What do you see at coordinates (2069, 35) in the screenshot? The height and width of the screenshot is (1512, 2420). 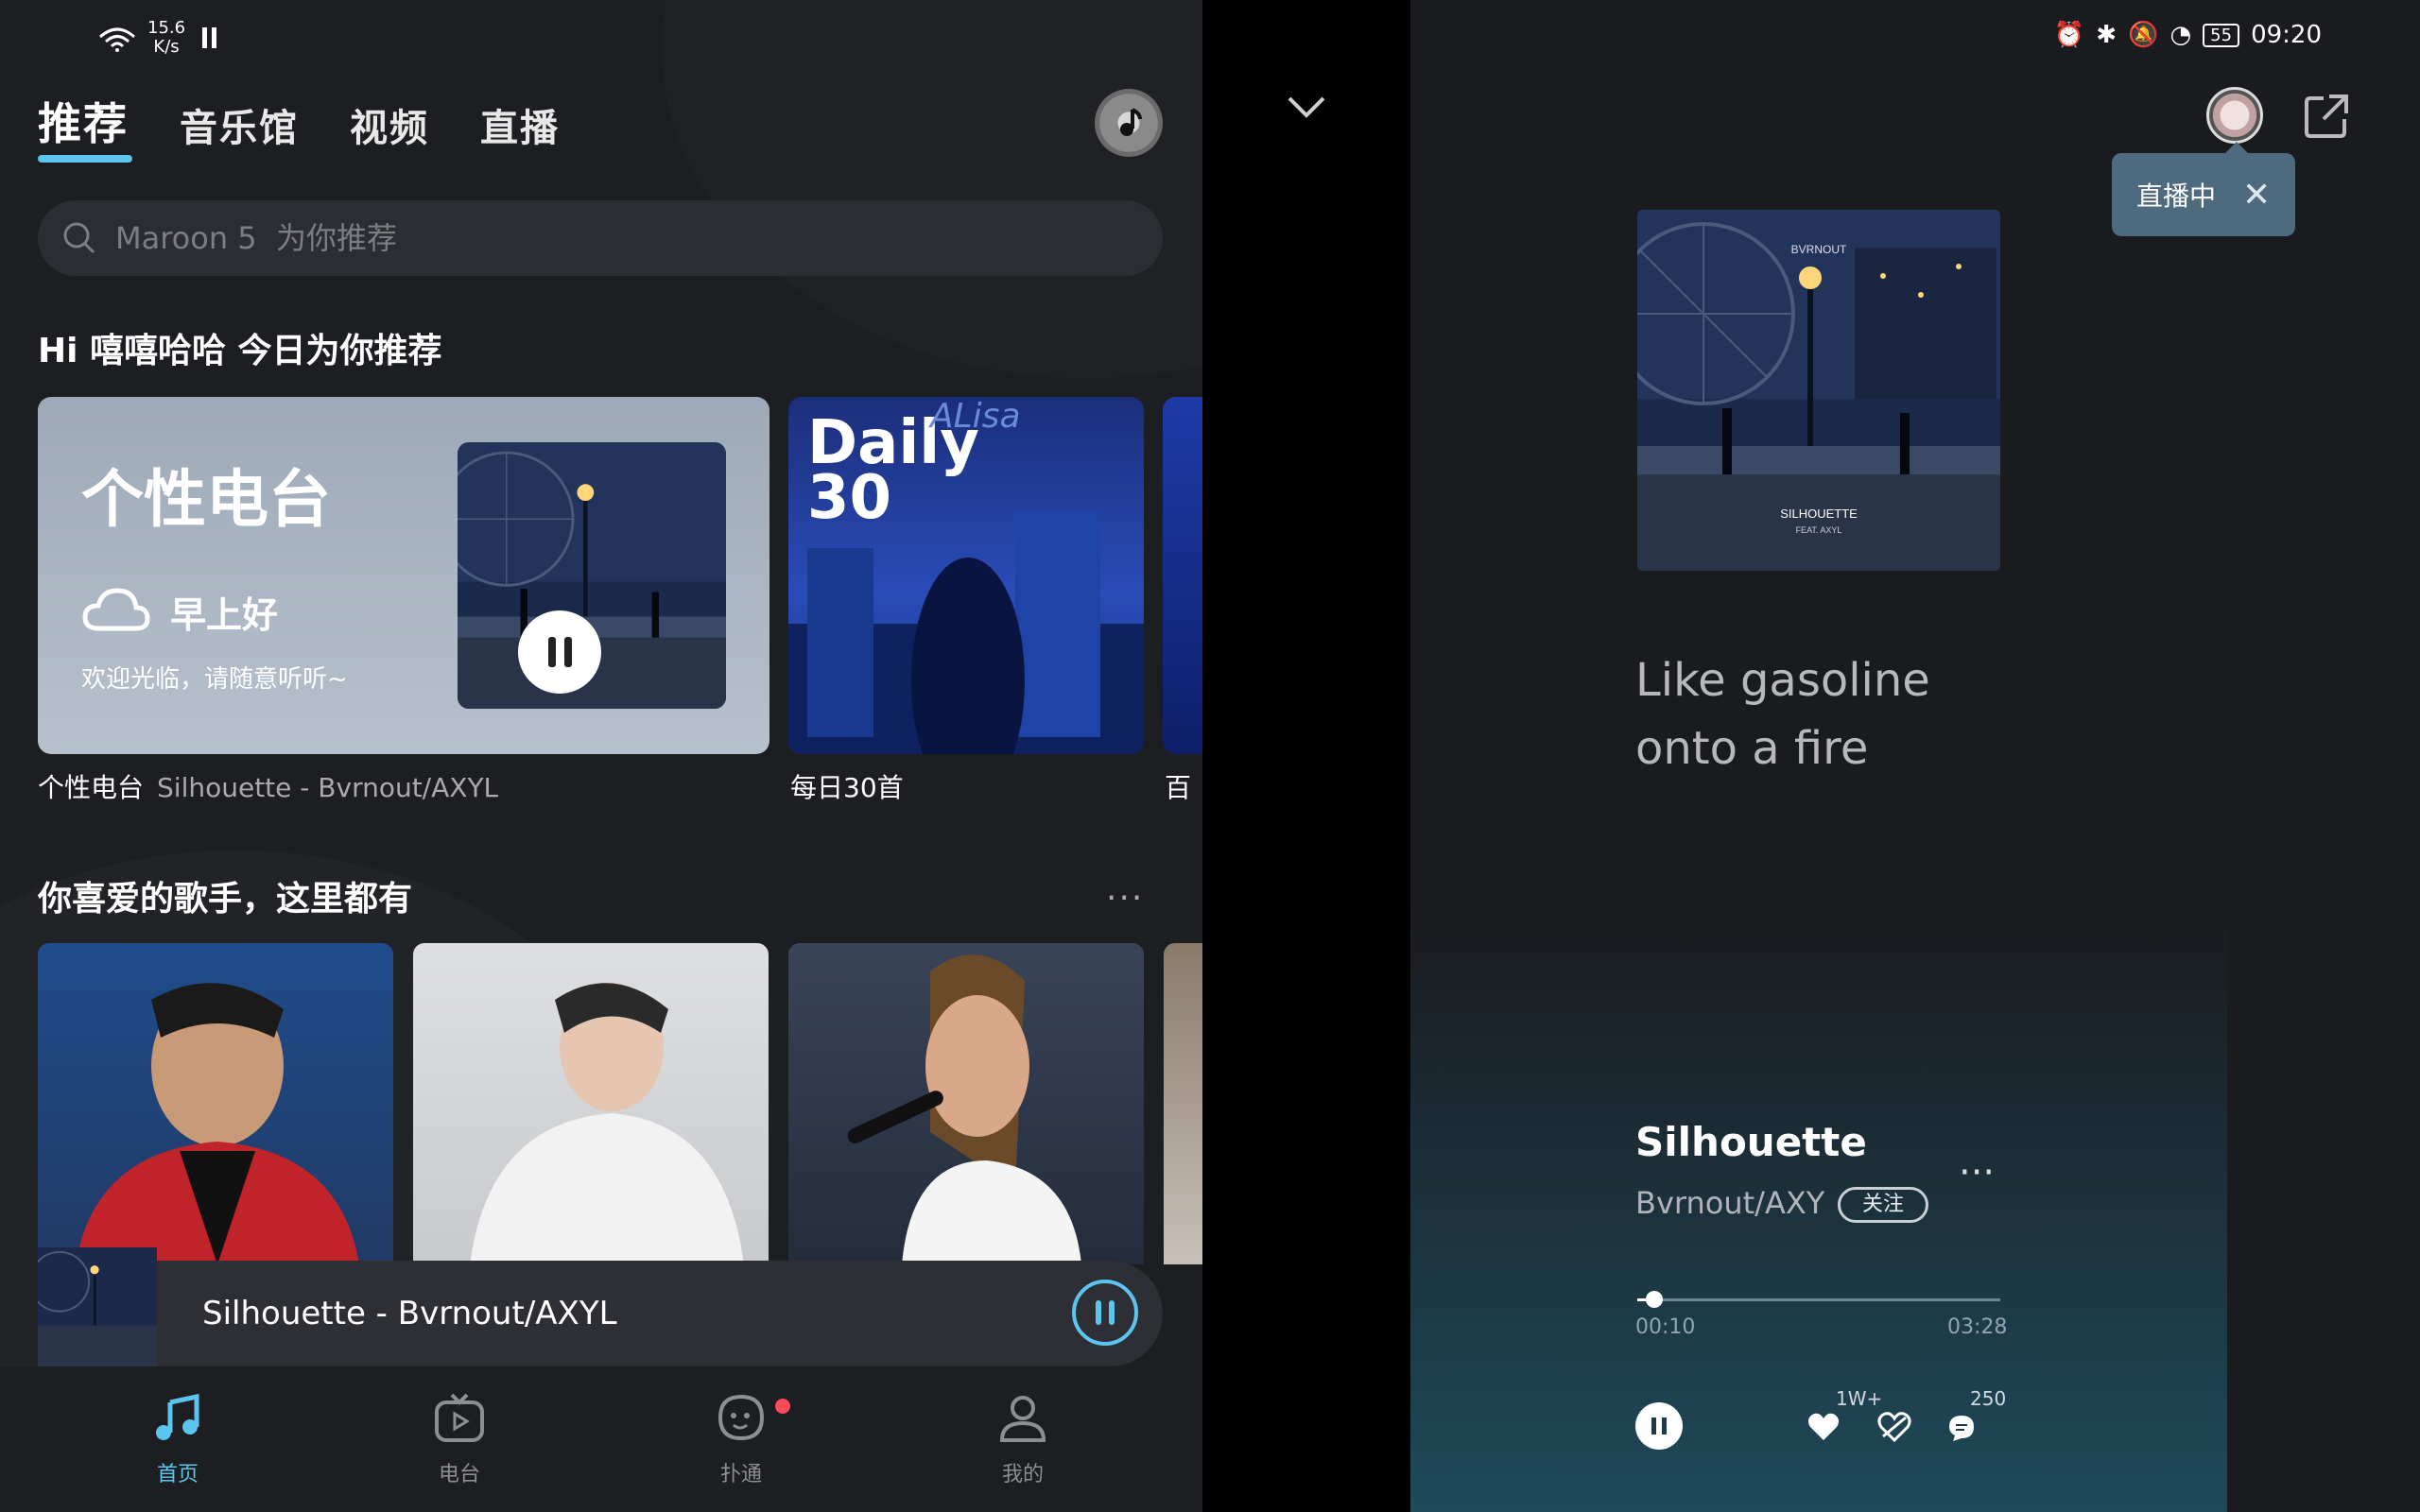 I see `alarm-icon: ⏰` at bounding box center [2069, 35].